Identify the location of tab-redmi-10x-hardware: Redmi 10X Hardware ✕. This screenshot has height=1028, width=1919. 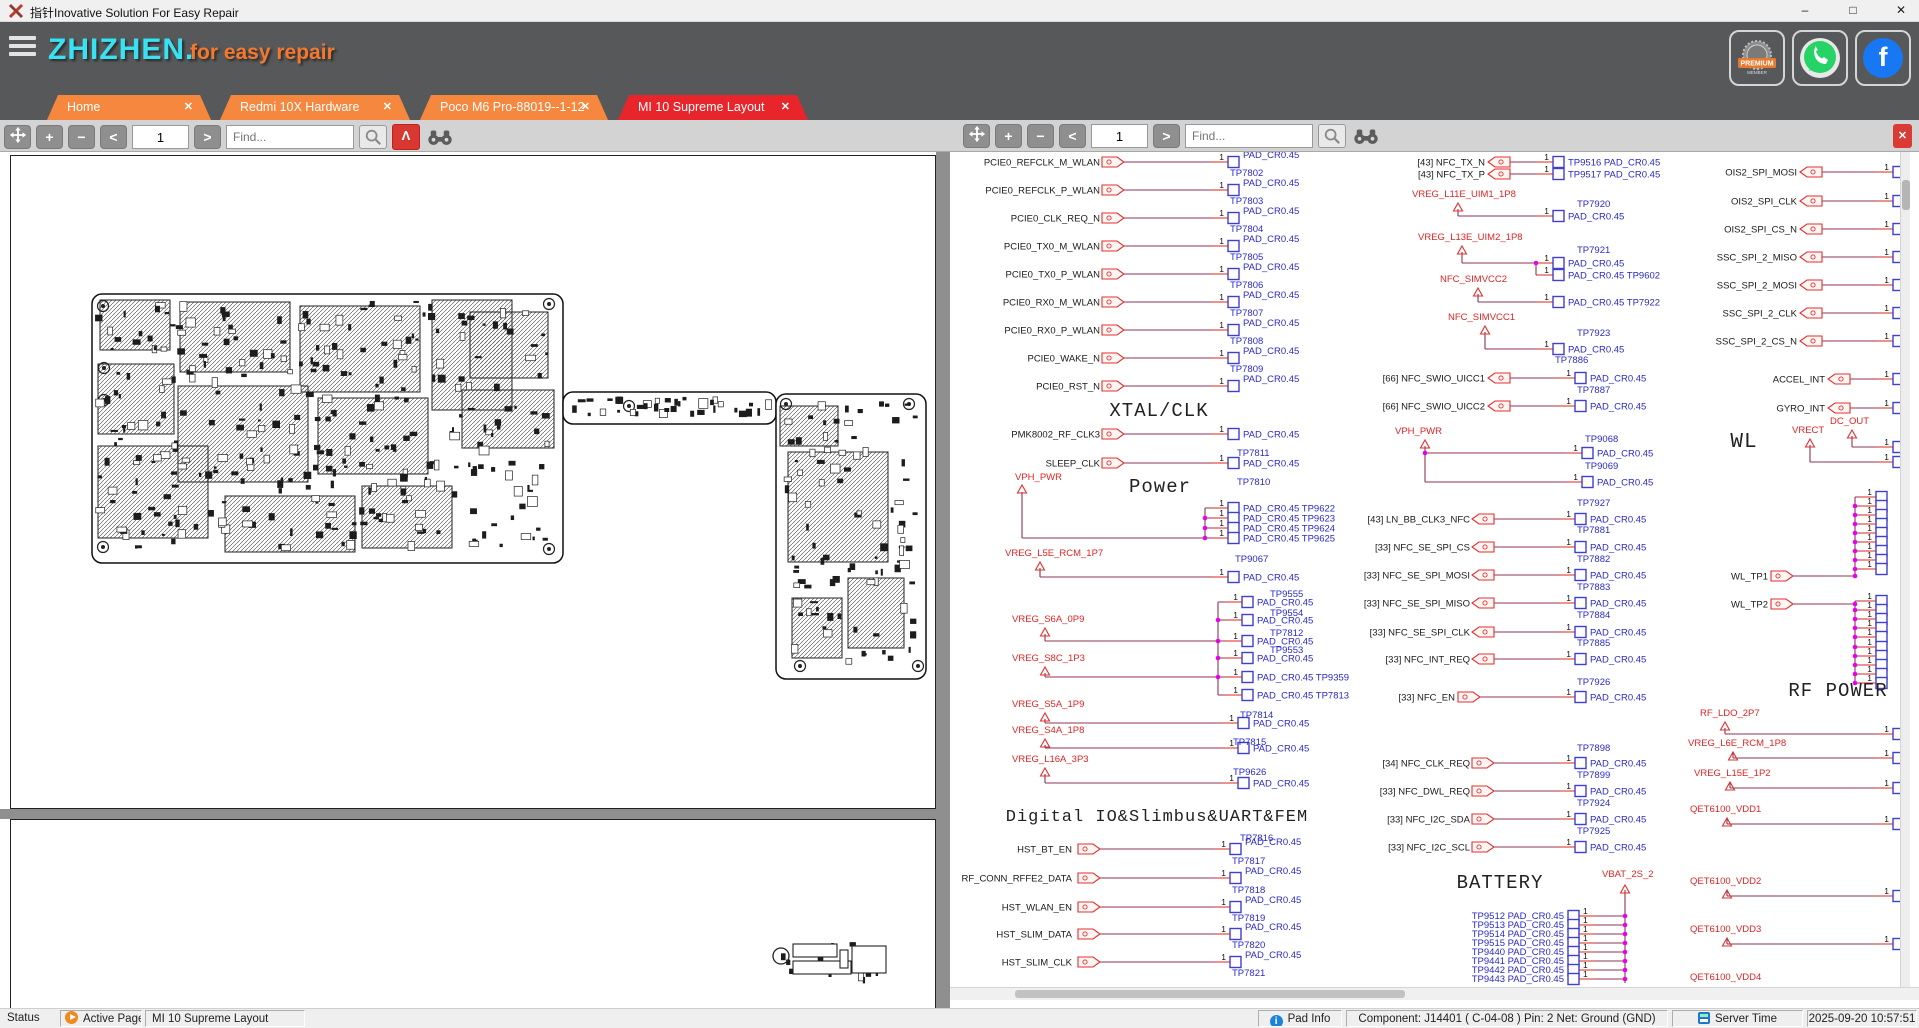
(315, 107).